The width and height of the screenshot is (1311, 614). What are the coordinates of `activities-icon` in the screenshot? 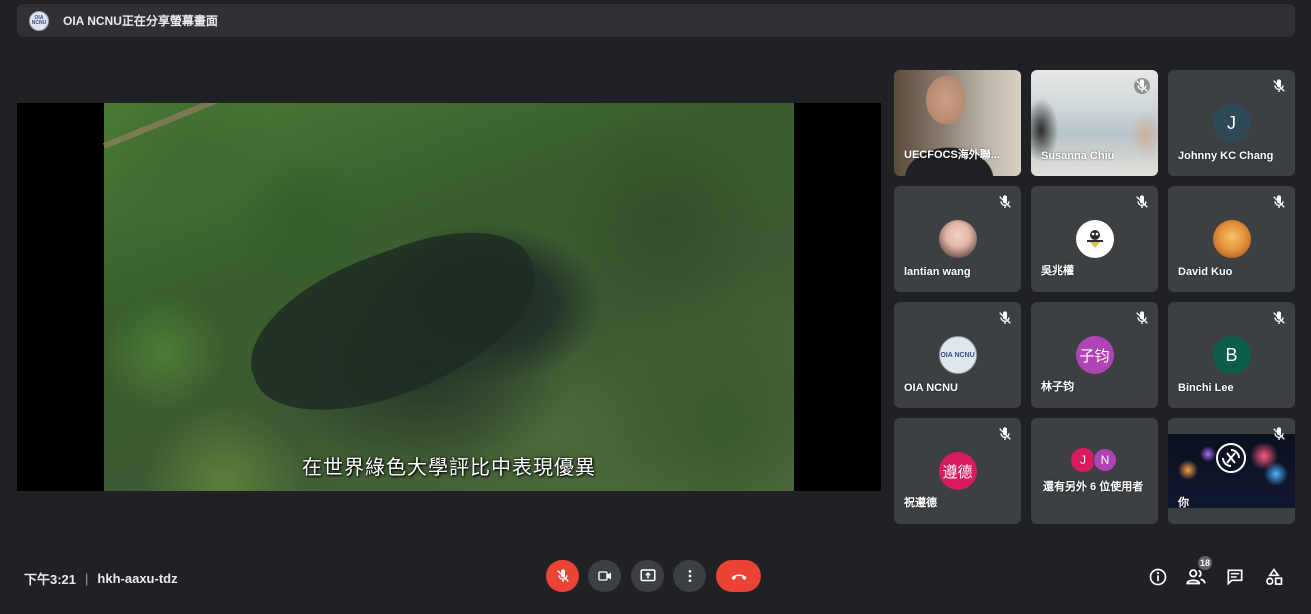 It's located at (1274, 576).